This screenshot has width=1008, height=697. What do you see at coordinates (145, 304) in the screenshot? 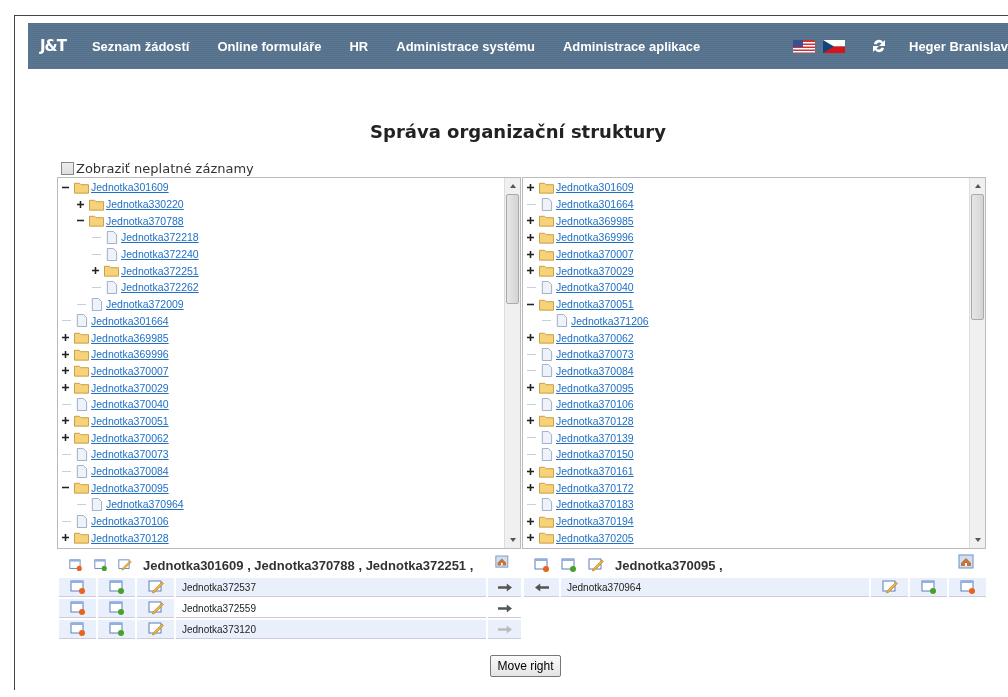
I see `tree-node-link: Jednotka372009` at bounding box center [145, 304].